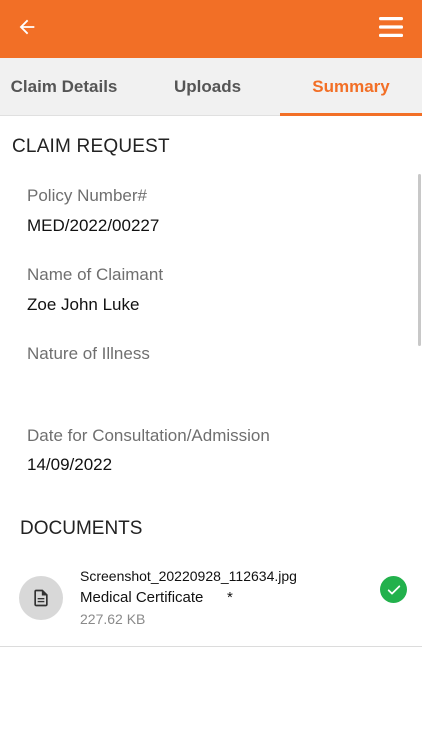 The height and width of the screenshot is (750, 422). I want to click on claim-request-heading: CLAIM REQUEST, so click(91, 146).